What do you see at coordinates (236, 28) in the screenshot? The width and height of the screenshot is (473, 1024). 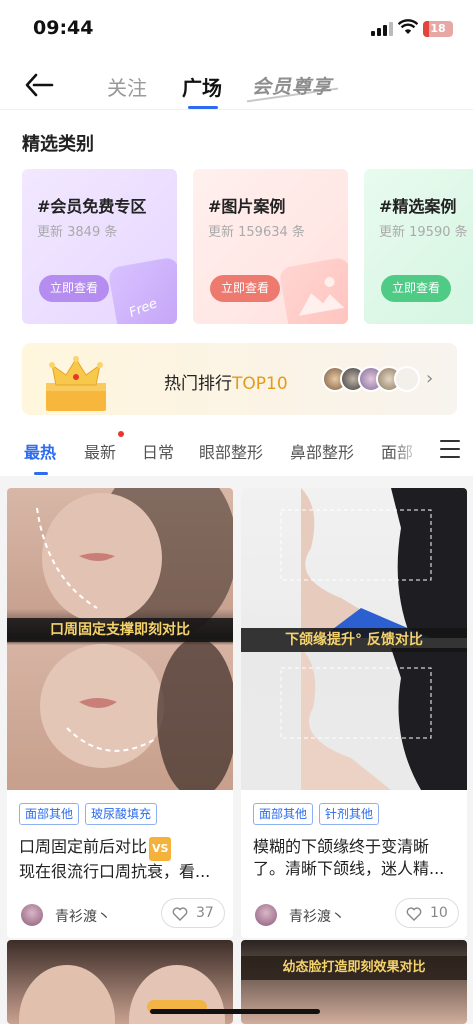 I see `status-bar: 09:44 18` at bounding box center [236, 28].